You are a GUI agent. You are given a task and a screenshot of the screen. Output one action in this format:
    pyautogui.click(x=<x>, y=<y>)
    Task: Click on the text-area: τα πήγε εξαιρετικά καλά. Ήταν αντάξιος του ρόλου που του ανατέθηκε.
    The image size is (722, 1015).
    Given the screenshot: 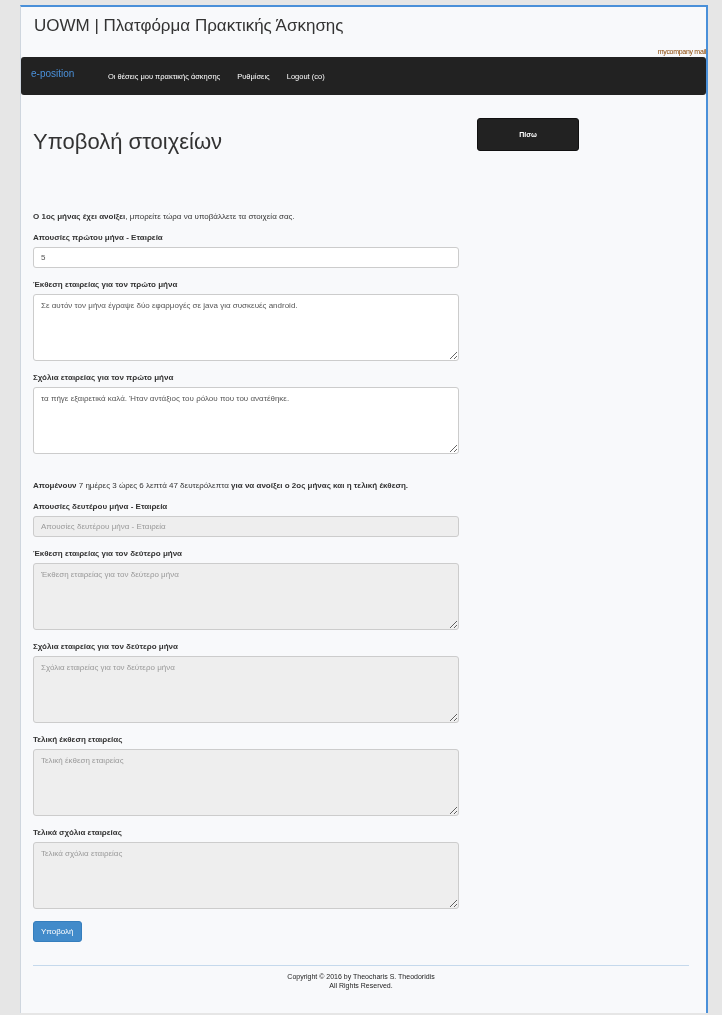 What is the action you would take?
    pyautogui.click(x=246, y=420)
    